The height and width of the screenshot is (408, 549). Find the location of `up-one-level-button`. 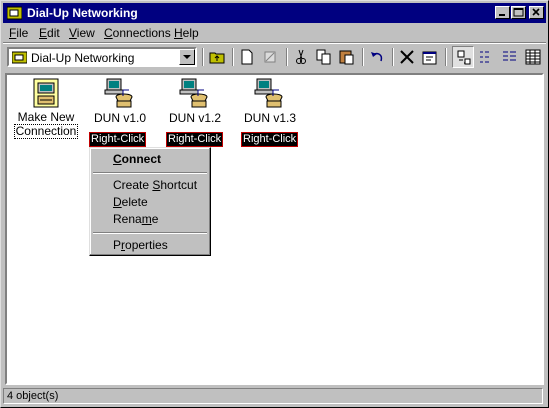

up-one-level-button is located at coordinates (217, 57).